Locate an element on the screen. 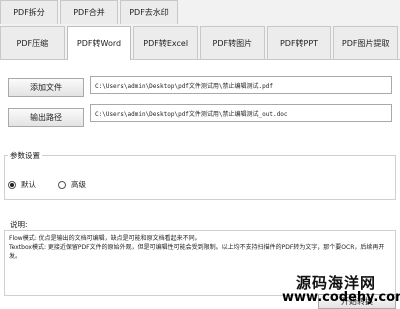 The height and width of the screenshot is (309, 400). tab-pdf-to-image: PDF转图片 is located at coordinates (232, 42).